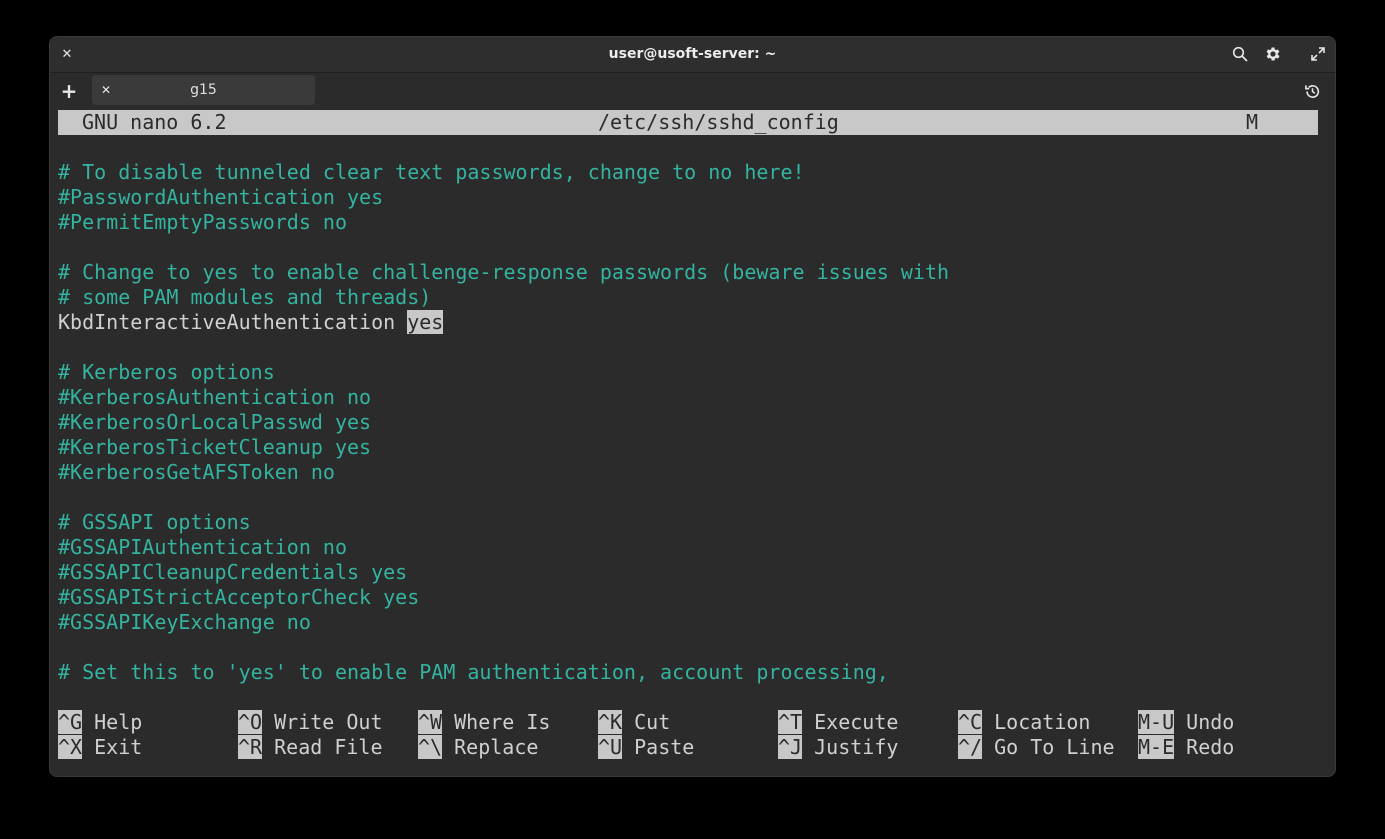 This screenshot has height=839, width=1385. I want to click on shortcut-label: Help, so click(112, 722).